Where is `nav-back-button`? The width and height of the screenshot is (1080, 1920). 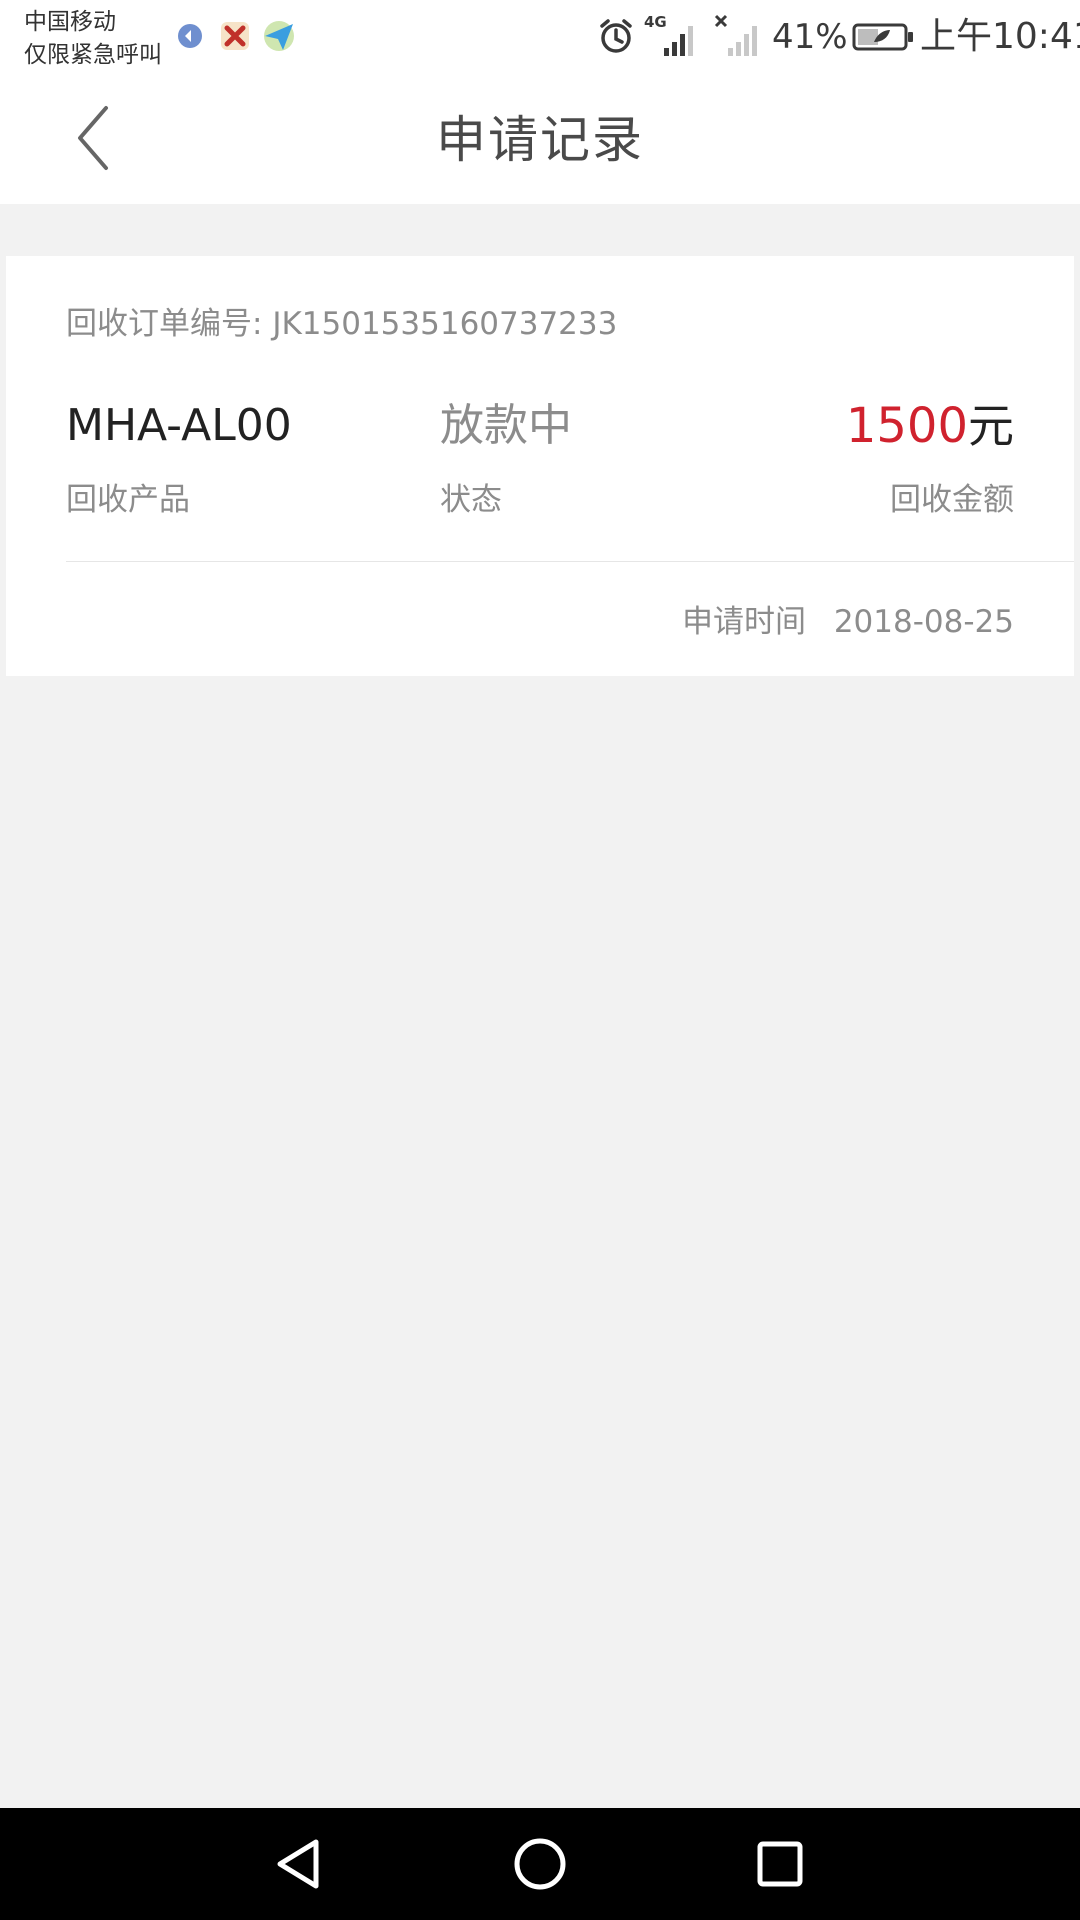 nav-back-button is located at coordinates (300, 1864).